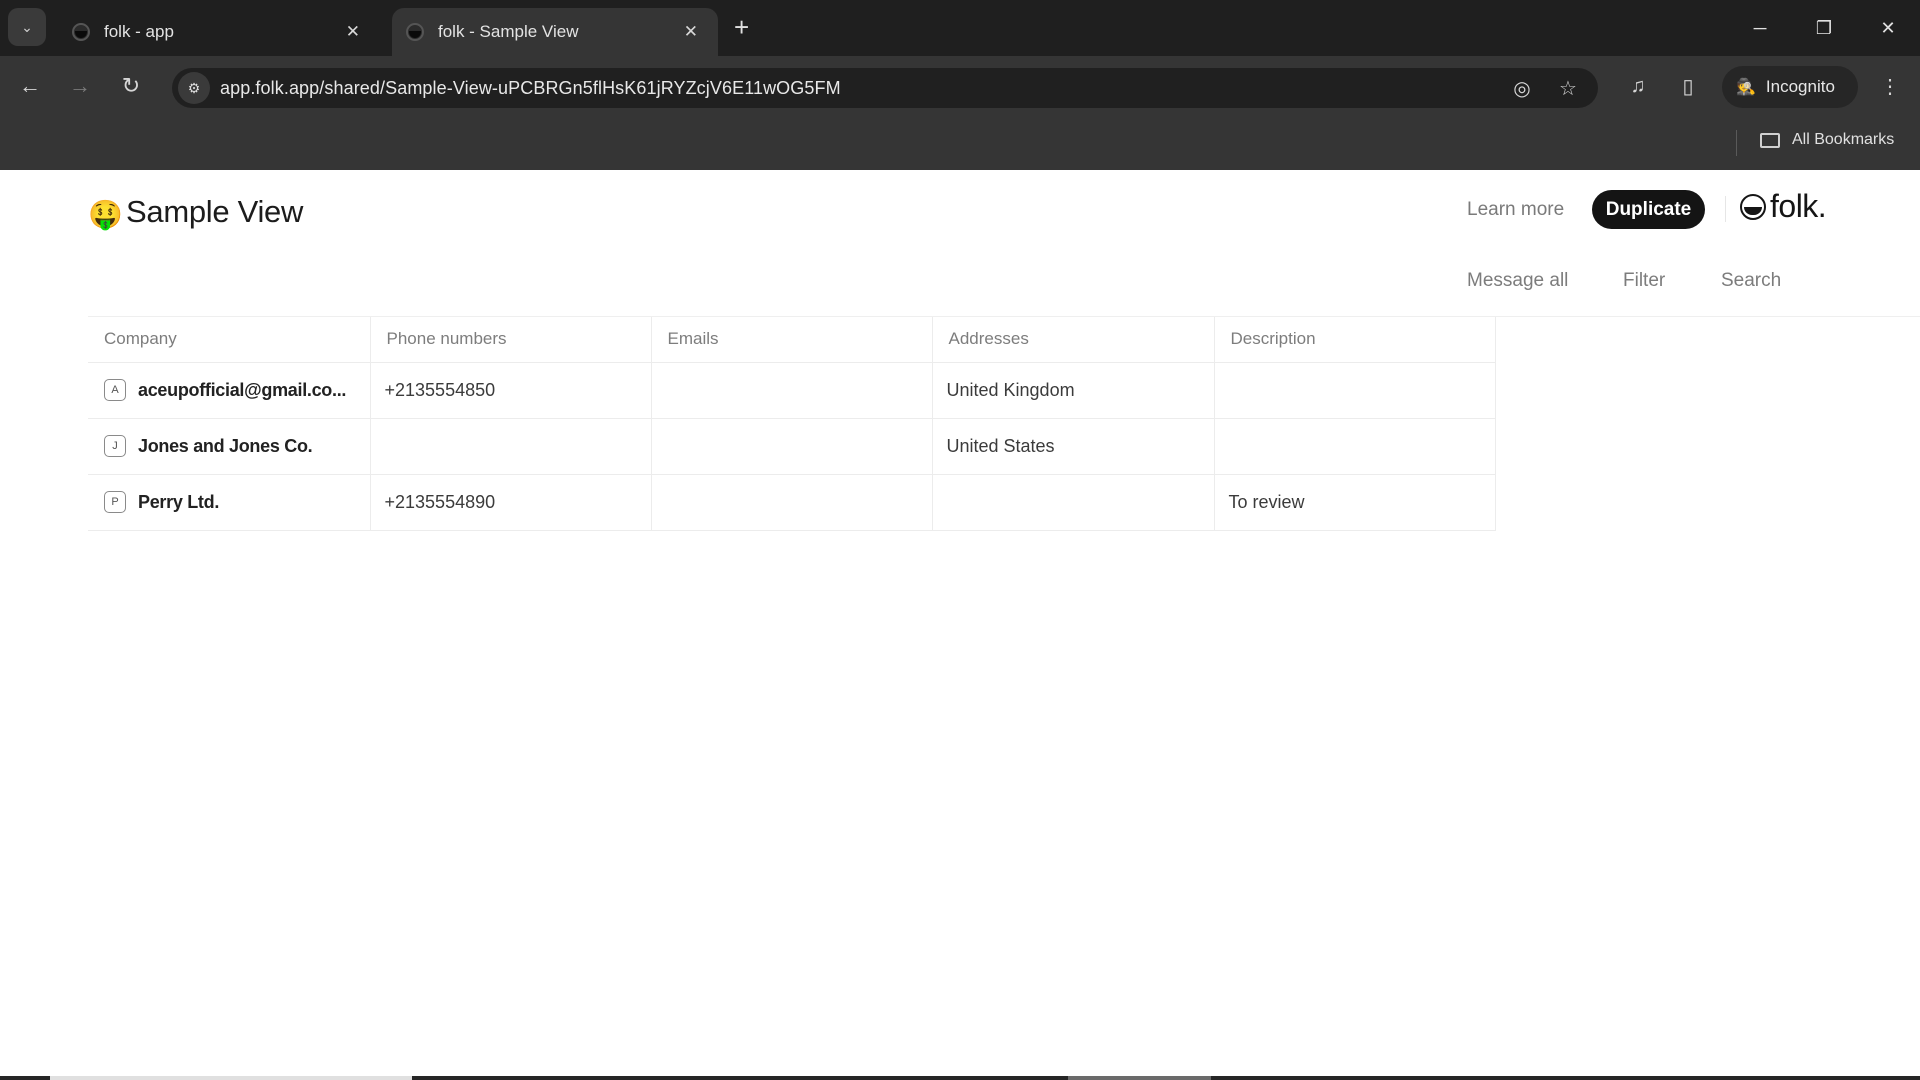 This screenshot has width=1920, height=1080. I want to click on side-panel-icon: ▯, so click(1688, 86).